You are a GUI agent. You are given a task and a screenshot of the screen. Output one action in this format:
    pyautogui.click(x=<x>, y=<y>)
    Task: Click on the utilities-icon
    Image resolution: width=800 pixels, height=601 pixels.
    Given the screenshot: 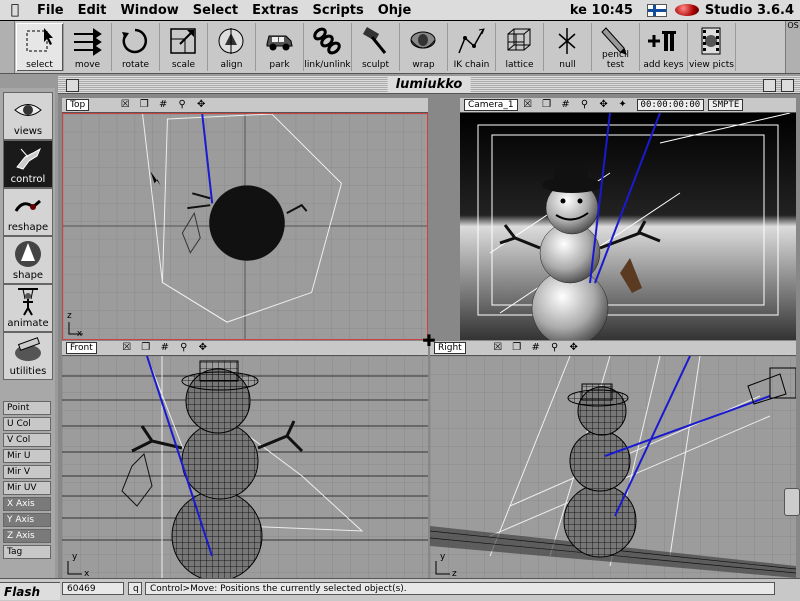 What is the action you would take?
    pyautogui.click(x=28, y=349)
    